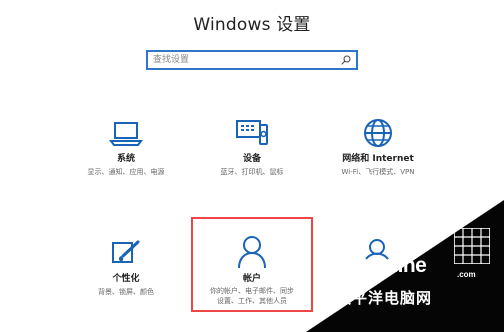 The image size is (504, 332). Describe the element at coordinates (252, 152) in the screenshot. I see `tile-devices: 设备 蓝牙、打印机、鼠标` at that location.